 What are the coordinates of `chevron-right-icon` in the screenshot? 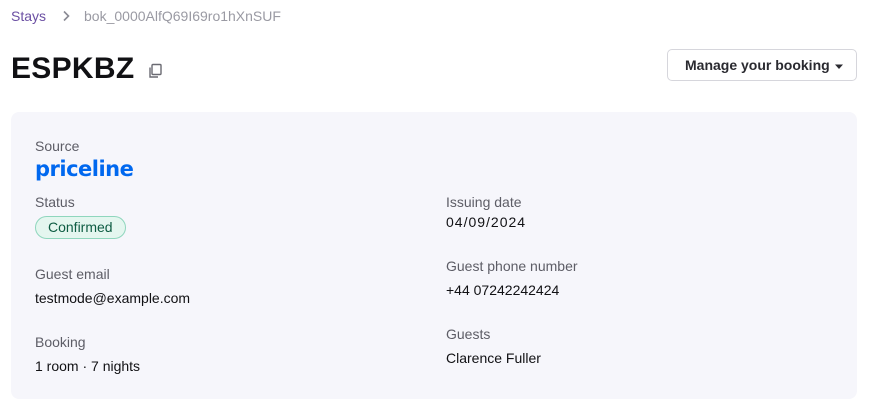 It's located at (66, 16).